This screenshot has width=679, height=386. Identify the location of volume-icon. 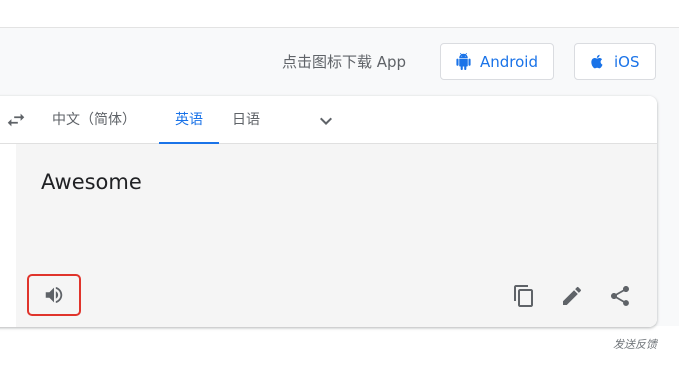
(54, 295).